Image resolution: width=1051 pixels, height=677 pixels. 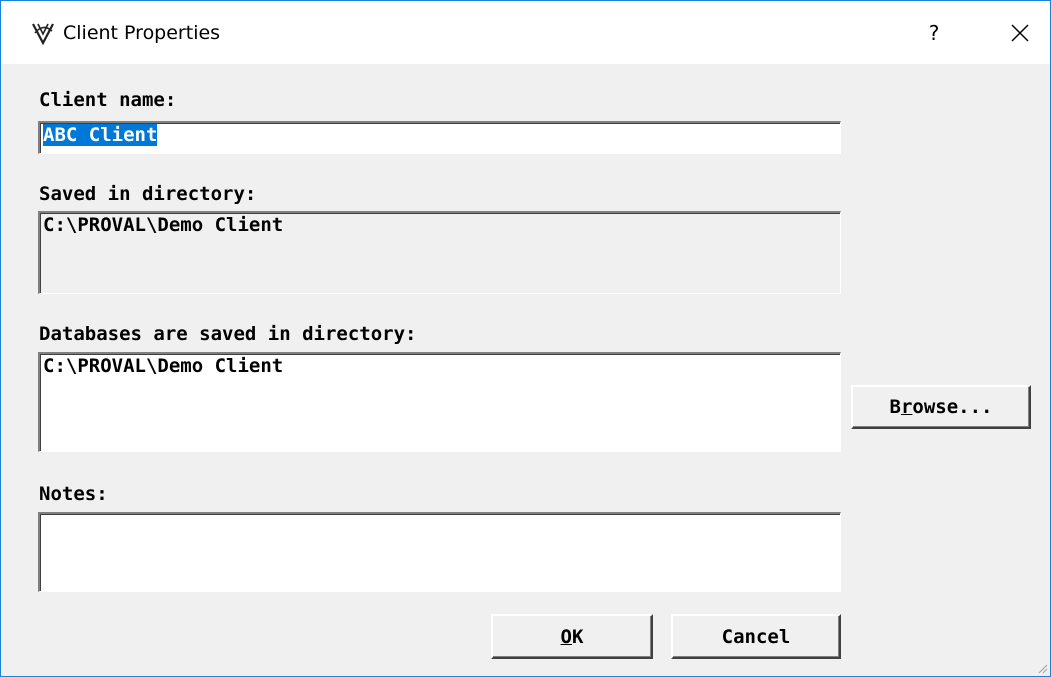 I want to click on ok-button: OK, so click(x=572, y=636).